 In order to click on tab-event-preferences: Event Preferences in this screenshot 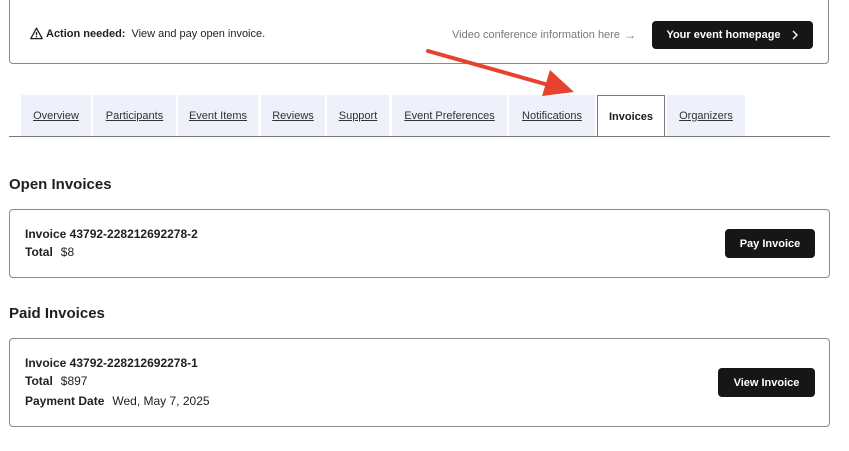, I will do `click(449, 115)`.